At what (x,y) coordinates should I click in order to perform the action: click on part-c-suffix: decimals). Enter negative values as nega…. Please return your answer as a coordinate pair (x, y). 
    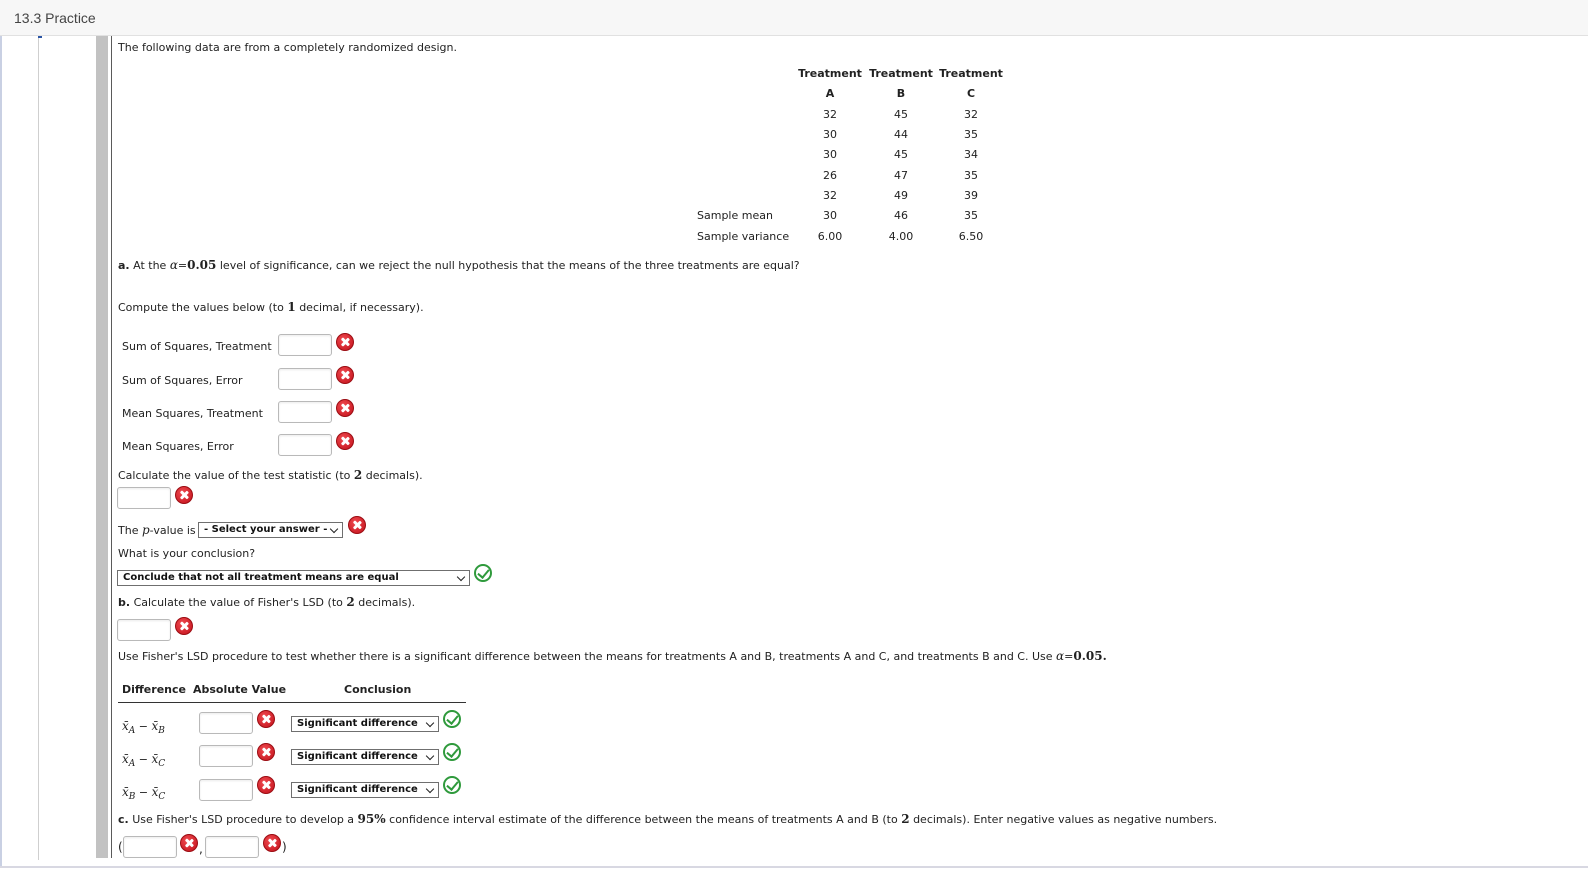
    Looking at the image, I should click on (1065, 819).